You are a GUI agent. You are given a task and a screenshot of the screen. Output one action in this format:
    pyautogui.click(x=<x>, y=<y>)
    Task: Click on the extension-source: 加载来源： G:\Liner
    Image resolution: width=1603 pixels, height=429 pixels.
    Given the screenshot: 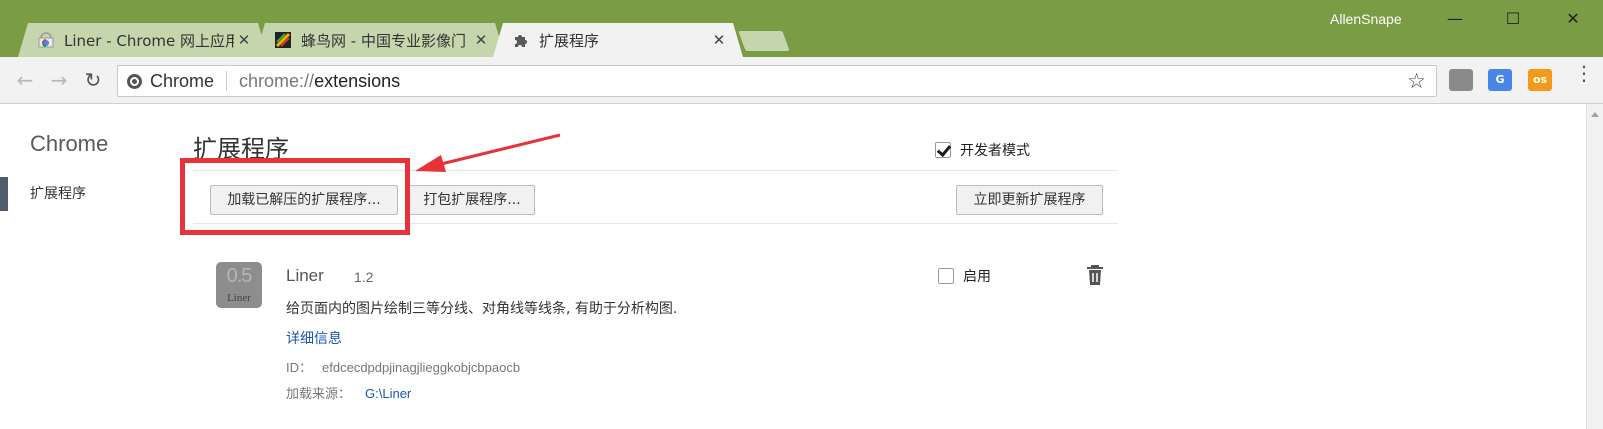 What is the action you would take?
    pyautogui.click(x=349, y=394)
    